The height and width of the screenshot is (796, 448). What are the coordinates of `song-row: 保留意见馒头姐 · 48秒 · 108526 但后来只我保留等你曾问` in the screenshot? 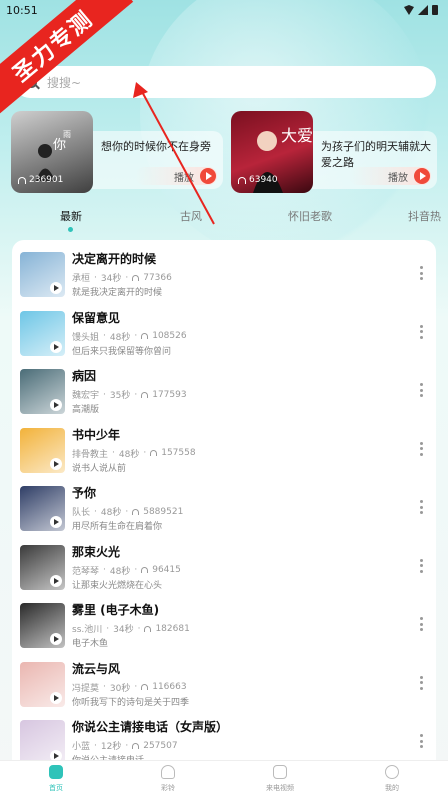 It's located at (224, 339).